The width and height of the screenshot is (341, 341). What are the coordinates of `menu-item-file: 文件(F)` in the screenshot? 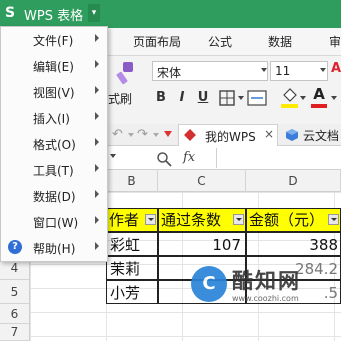 It's located at (53, 40).